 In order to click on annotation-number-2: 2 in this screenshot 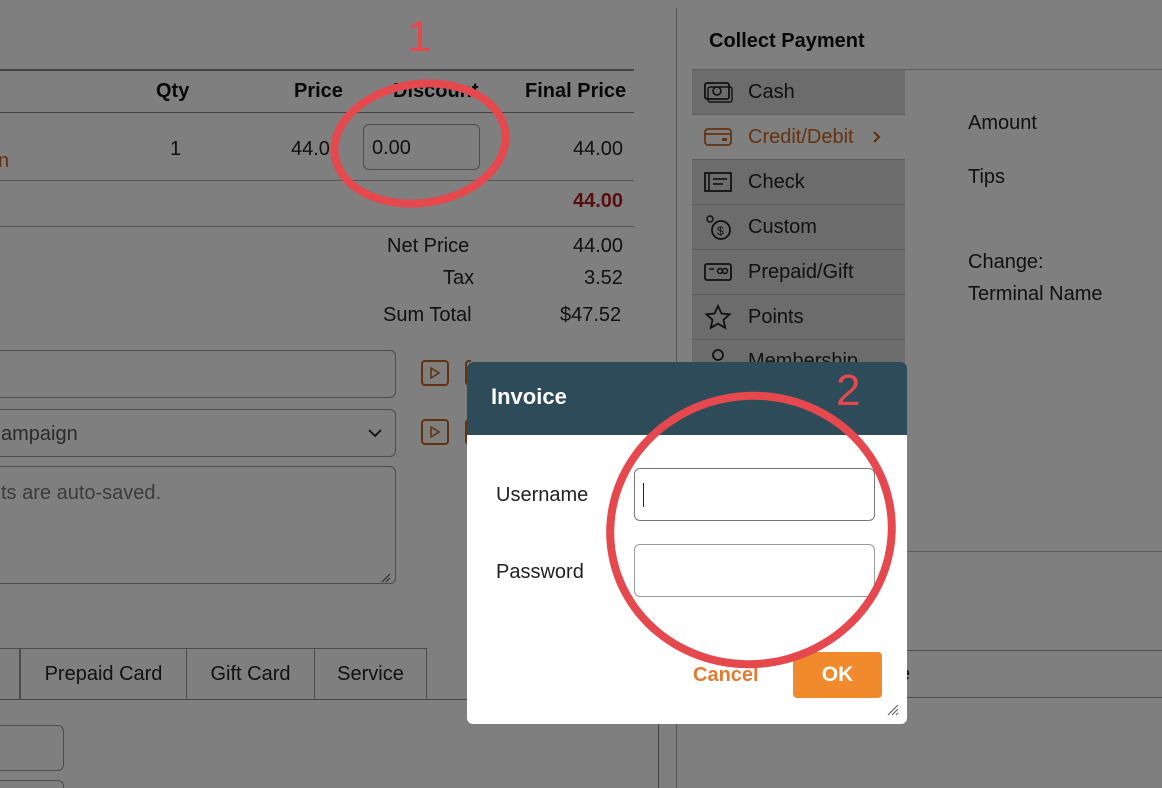, I will do `click(848, 390)`.